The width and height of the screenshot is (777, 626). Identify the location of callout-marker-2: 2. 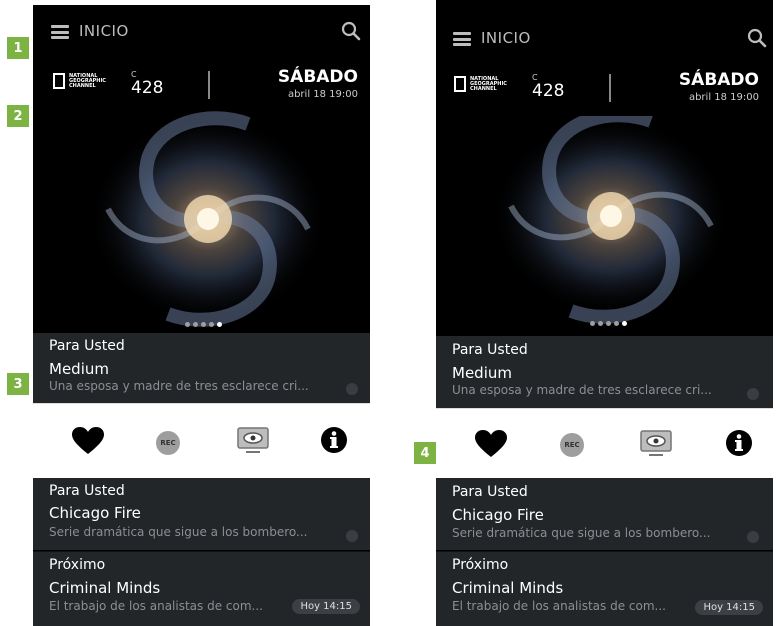
(18, 116).